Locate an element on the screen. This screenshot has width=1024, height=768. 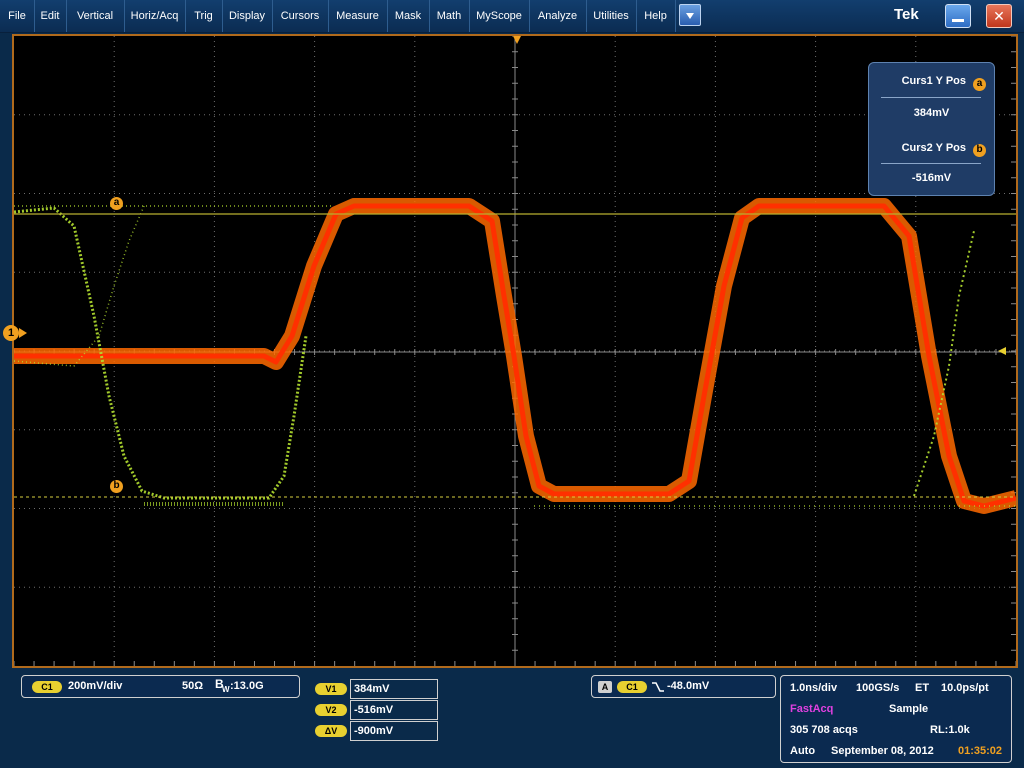
trigger-settings: A C1 -48.0mV is located at coordinates (683, 686).